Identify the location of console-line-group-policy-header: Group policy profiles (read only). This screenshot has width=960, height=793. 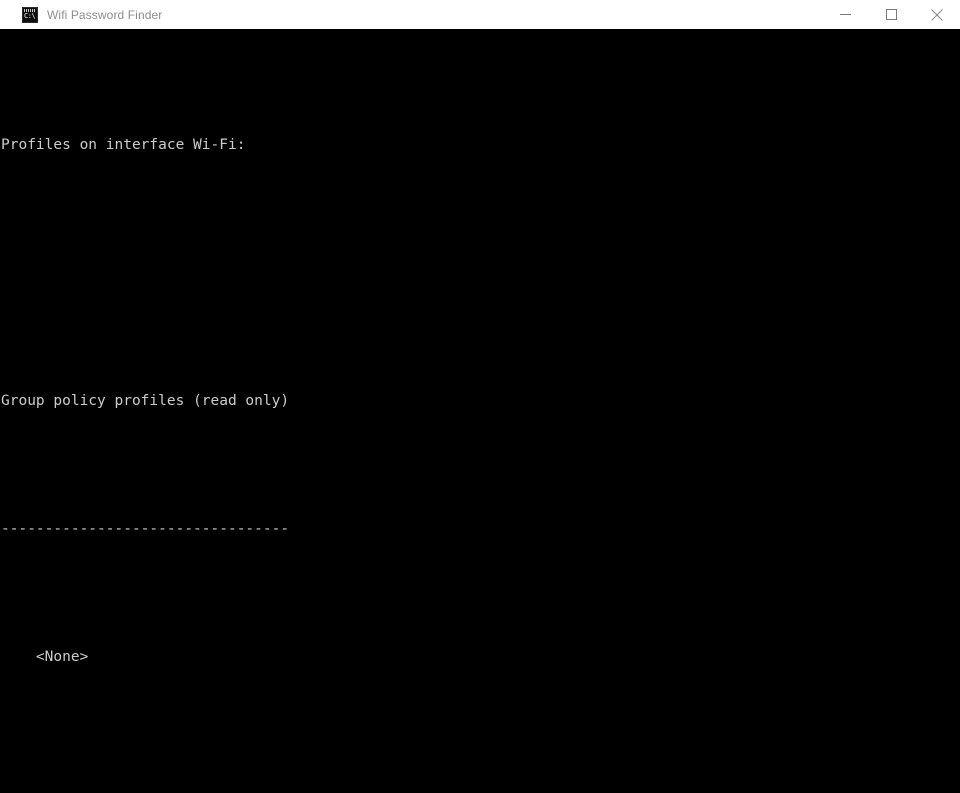
(145, 401).